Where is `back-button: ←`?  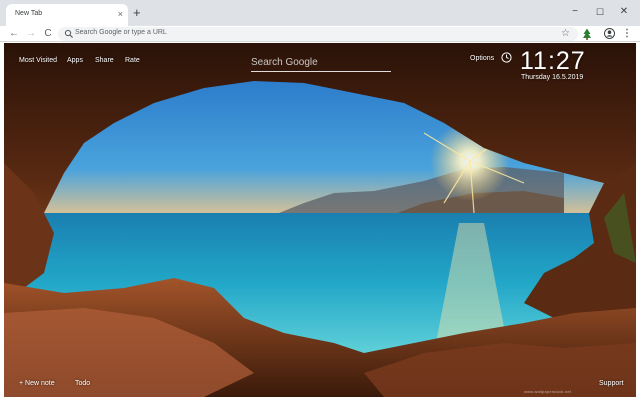
back-button: ← is located at coordinates (14, 34).